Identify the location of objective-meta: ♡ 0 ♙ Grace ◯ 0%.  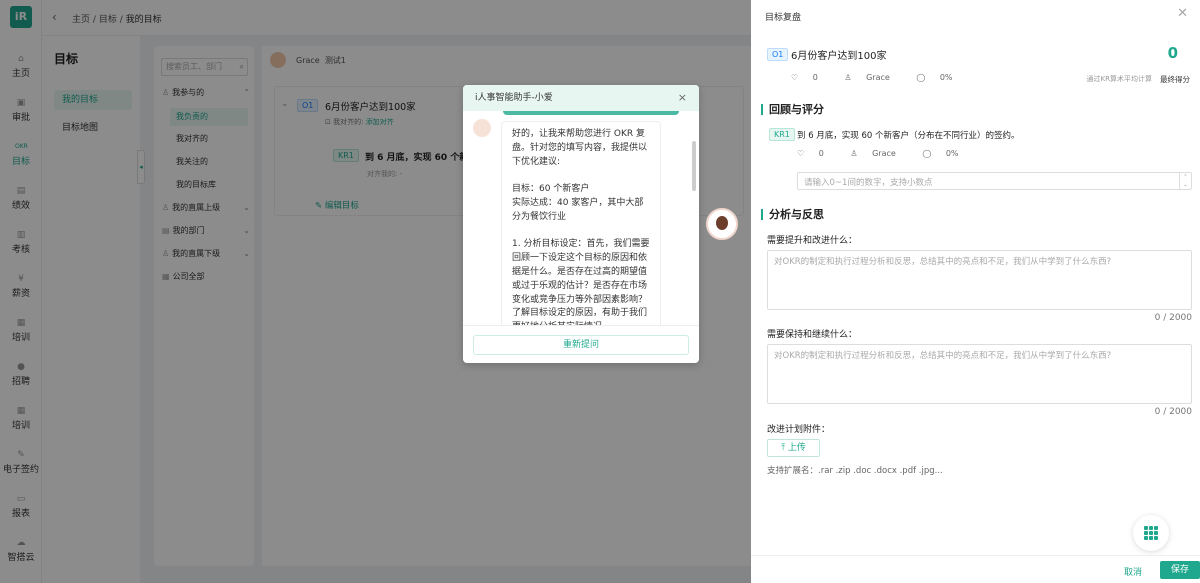
(884, 77).